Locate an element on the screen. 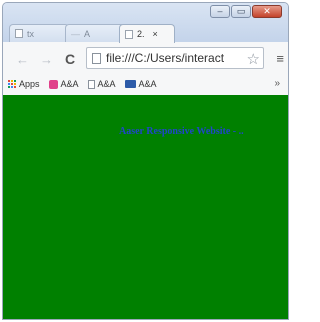 This screenshot has width=320, height=322. bookmark-aa-2: A&A is located at coordinates (101, 84).